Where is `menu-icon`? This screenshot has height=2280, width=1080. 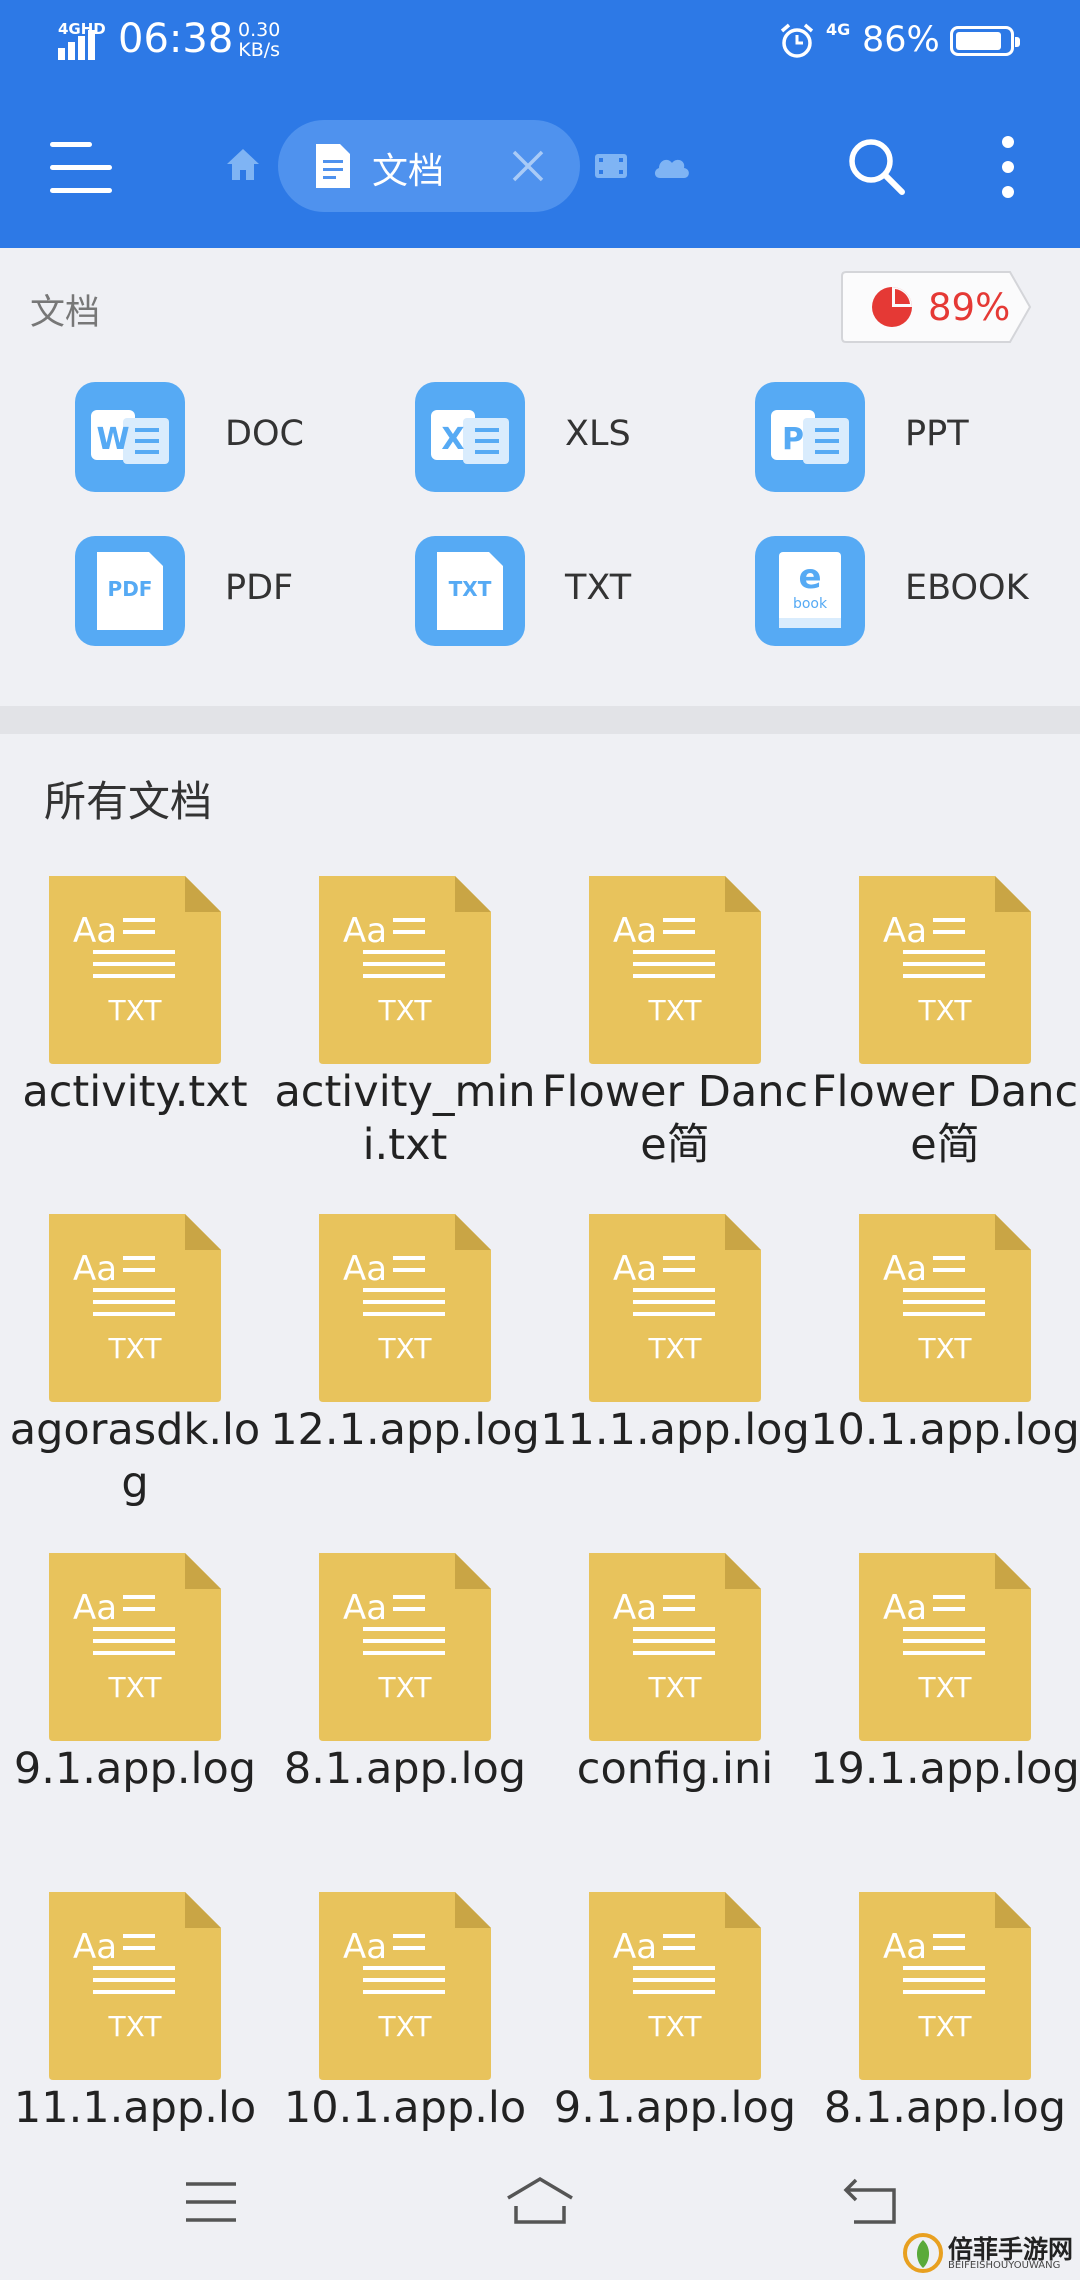
menu-icon is located at coordinates (211, 2202).